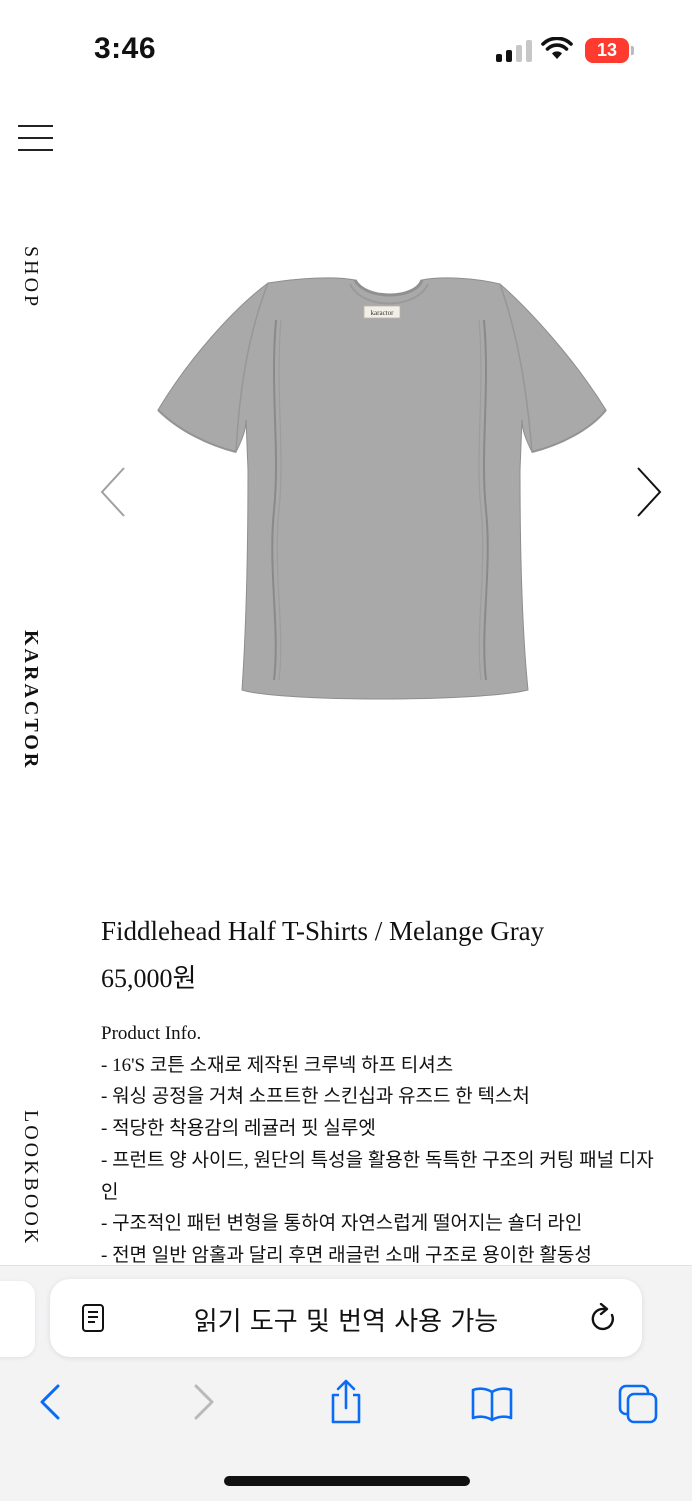  Describe the element at coordinates (52, 1402) in the screenshot. I see `back-arrow-icon` at that location.